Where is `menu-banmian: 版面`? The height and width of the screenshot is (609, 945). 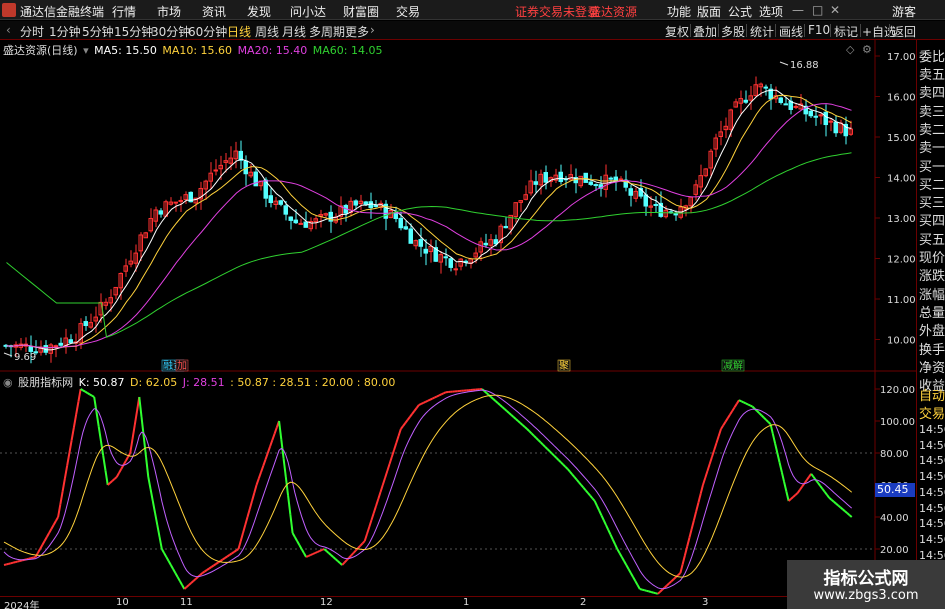 menu-banmian: 版面 is located at coordinates (709, 11).